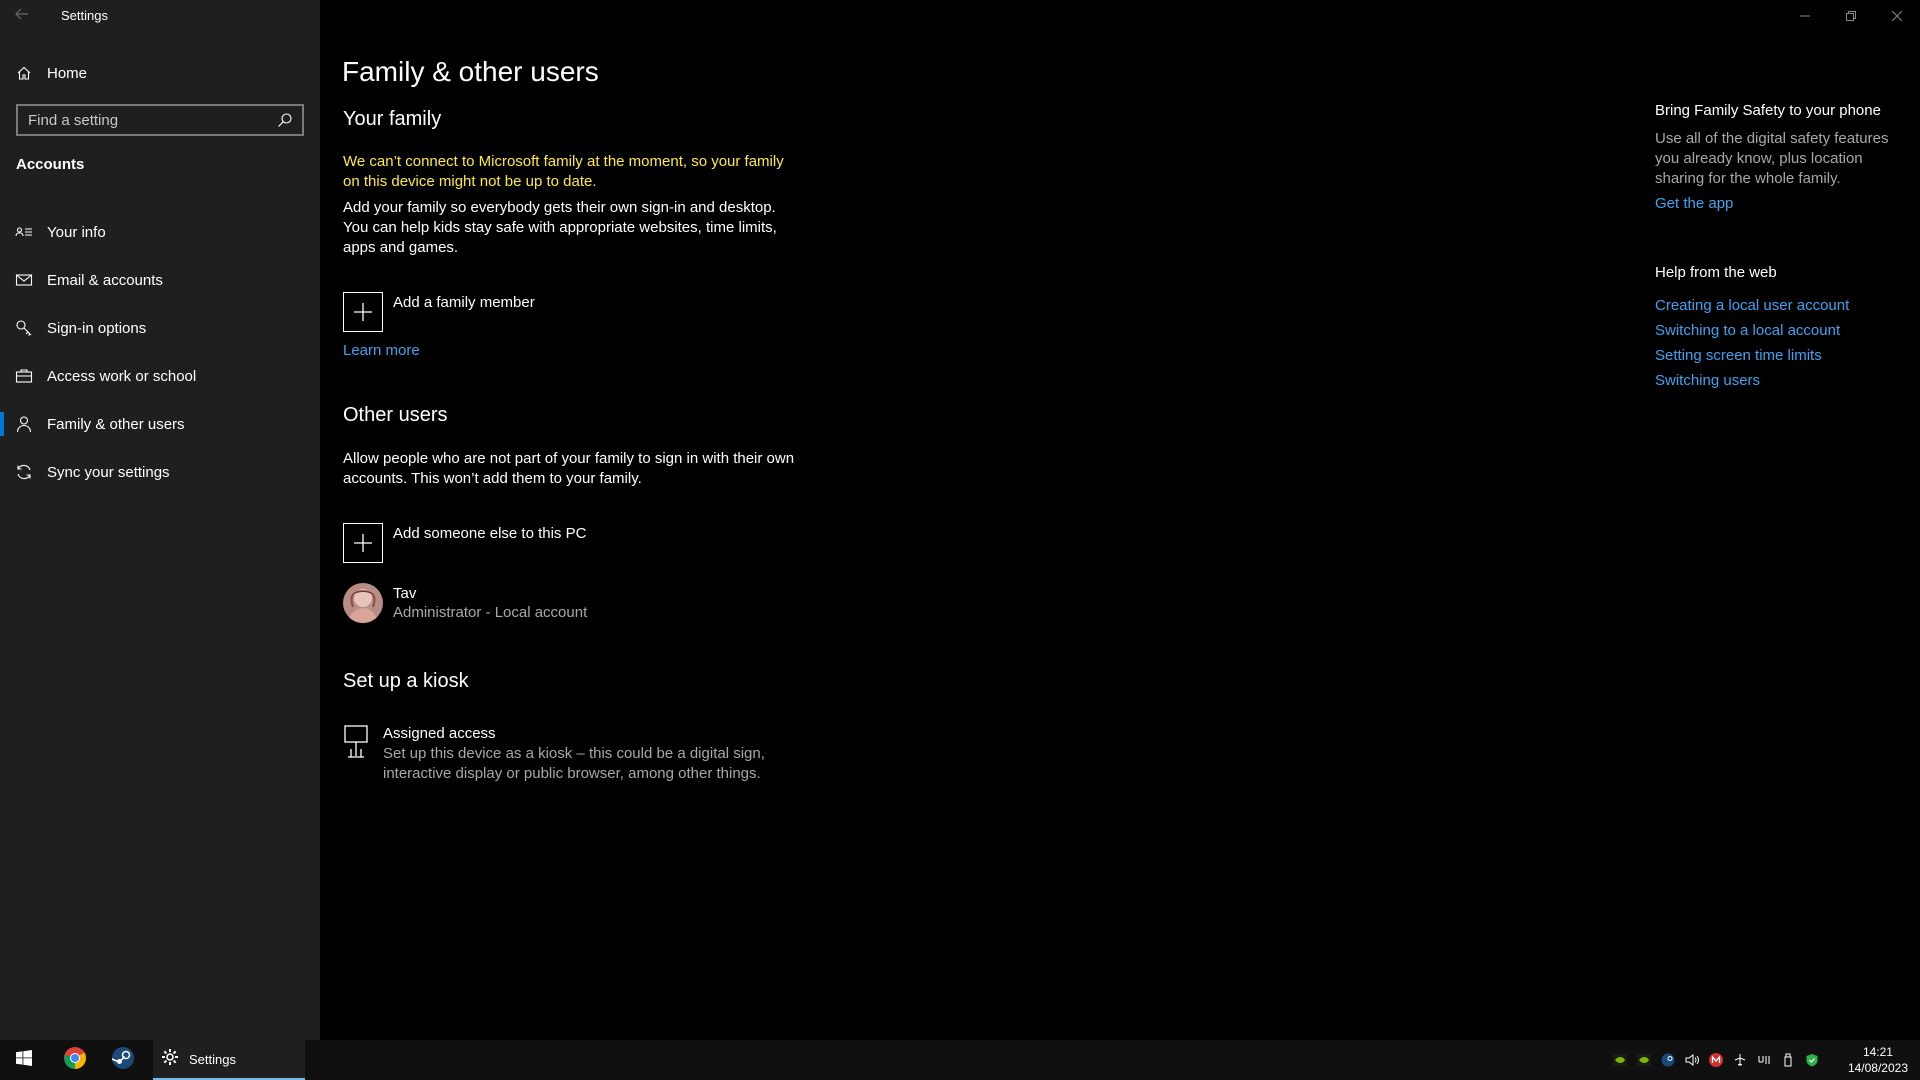 Image resolution: width=1920 pixels, height=1080 pixels. I want to click on minimize-icon, so click(1805, 16).